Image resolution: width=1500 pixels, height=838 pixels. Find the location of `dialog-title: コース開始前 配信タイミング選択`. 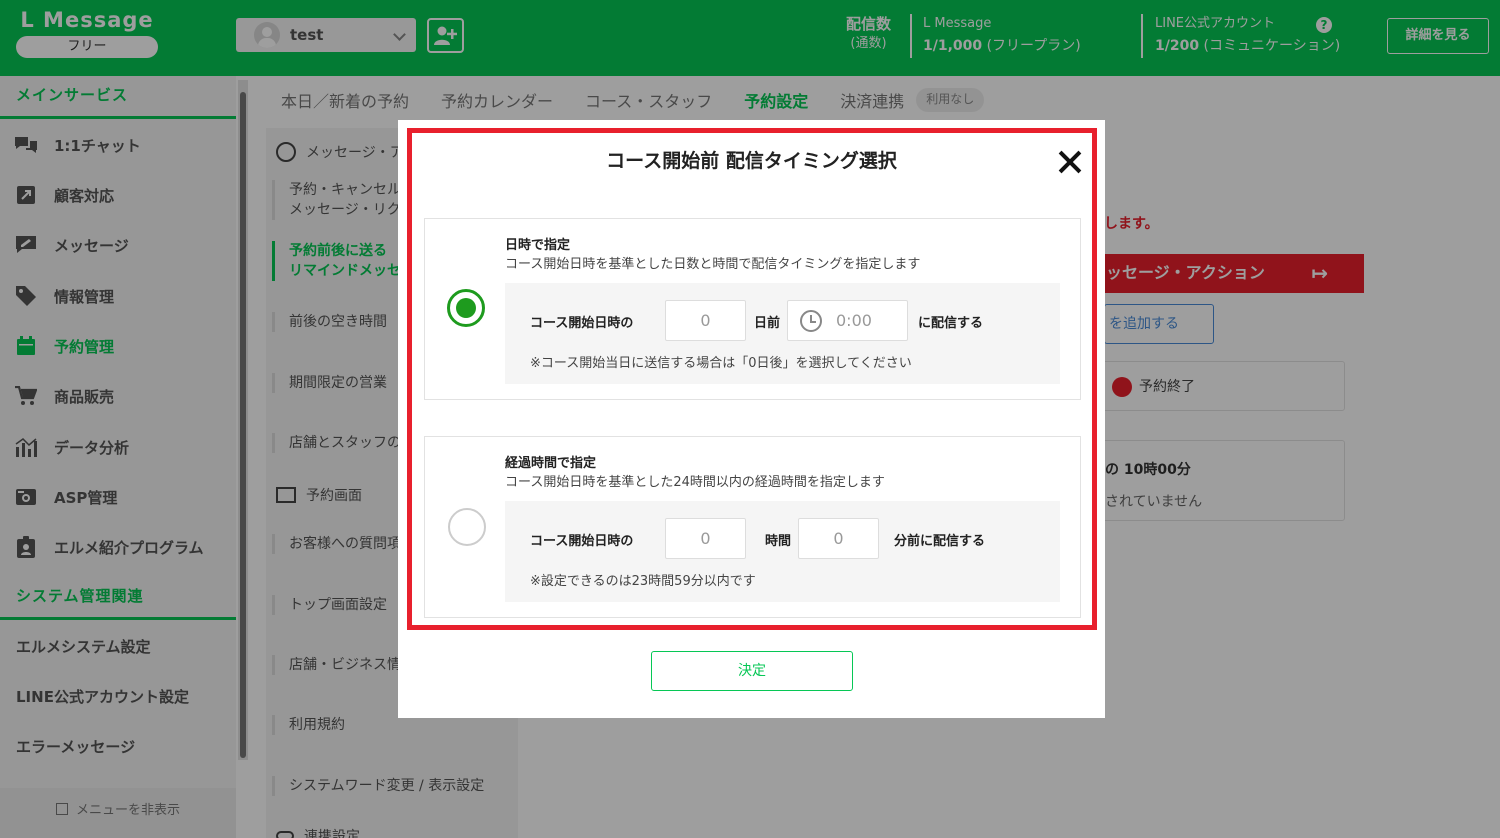

dialog-title: コース開始前 配信タイミング選択 is located at coordinates (751, 161).